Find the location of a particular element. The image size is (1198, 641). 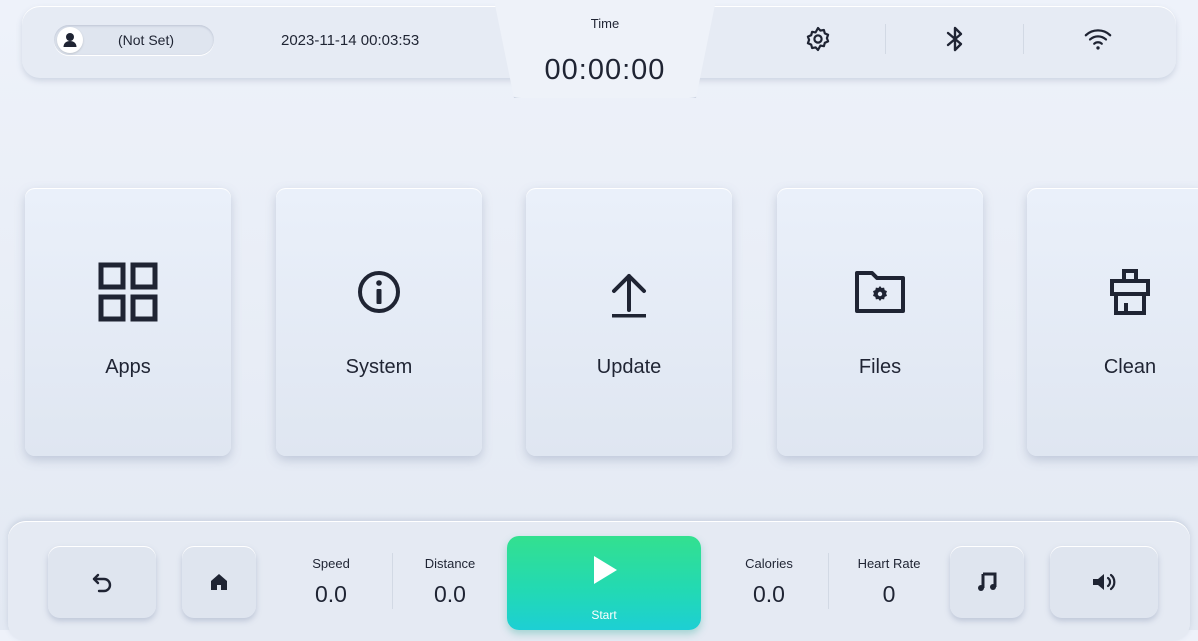

heart-rate-label: Heart Rate is located at coordinates (889, 563).